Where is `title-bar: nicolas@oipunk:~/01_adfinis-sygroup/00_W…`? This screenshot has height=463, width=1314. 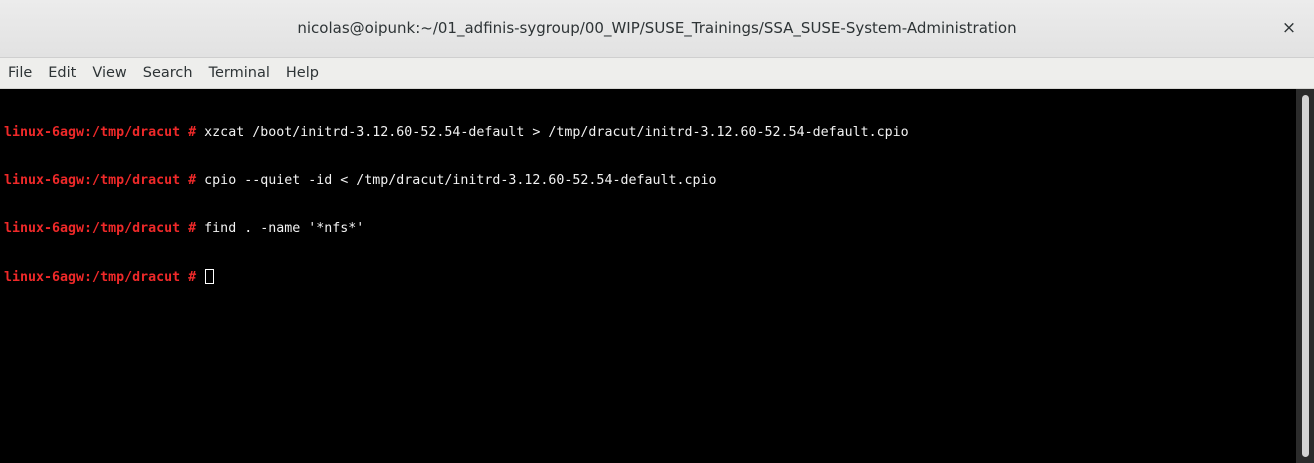 title-bar: nicolas@oipunk:~/01_adfinis-sygroup/00_W… is located at coordinates (657, 29).